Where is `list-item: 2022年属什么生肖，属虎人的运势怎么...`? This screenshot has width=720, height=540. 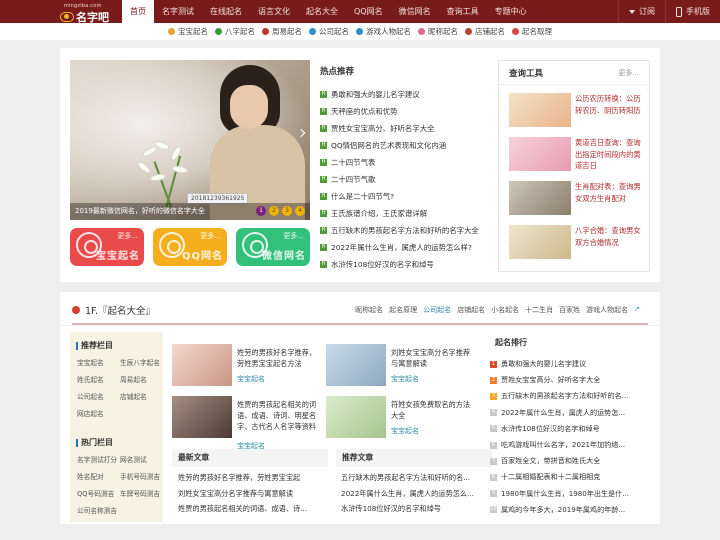
list-item: 2022年属什么生肖，属虎人的运势怎么... is located at coordinates (414, 494).